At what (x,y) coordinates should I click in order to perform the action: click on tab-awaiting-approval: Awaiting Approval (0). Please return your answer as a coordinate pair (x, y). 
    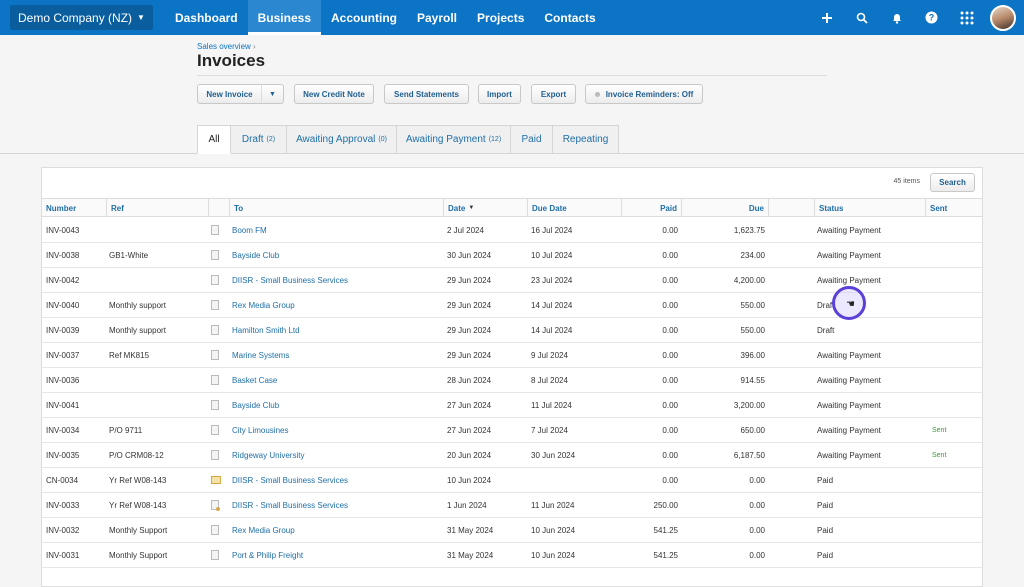
    Looking at the image, I should click on (342, 139).